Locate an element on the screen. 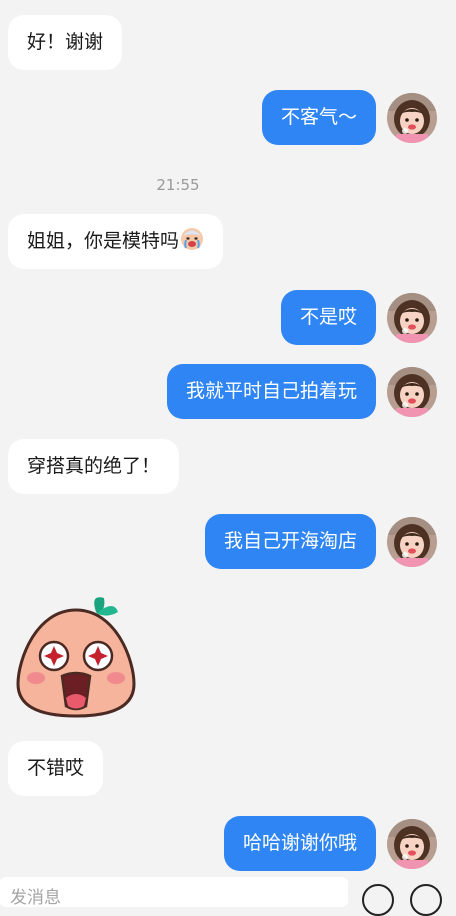  message-row-incoming: 姐姐，你是模特吗 is located at coordinates (116, 241).